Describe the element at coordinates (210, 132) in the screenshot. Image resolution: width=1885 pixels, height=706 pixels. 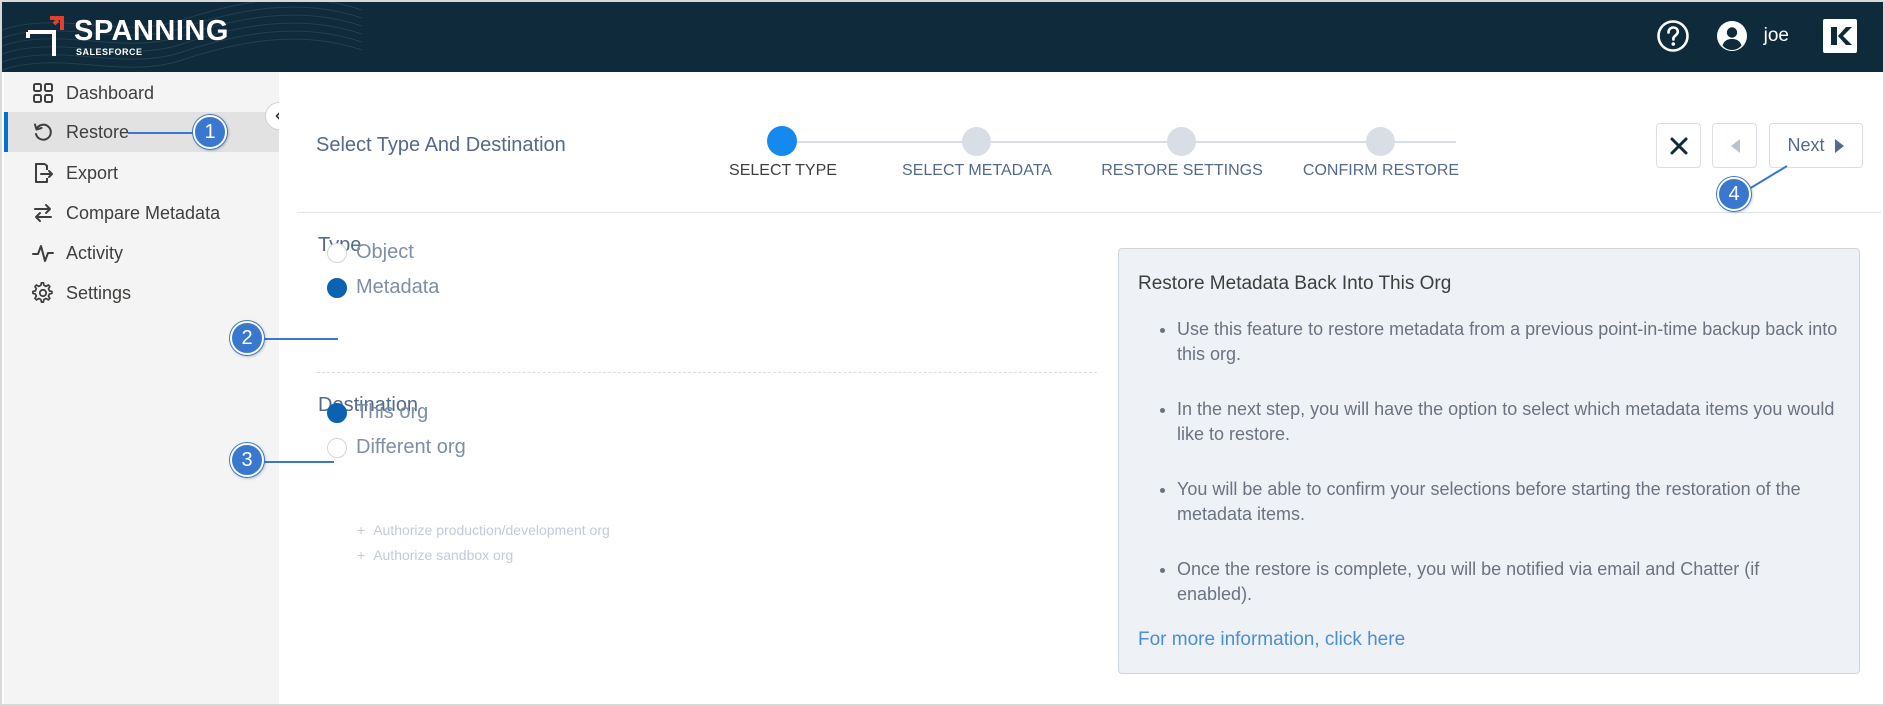
I see `callout-1: 1` at that location.